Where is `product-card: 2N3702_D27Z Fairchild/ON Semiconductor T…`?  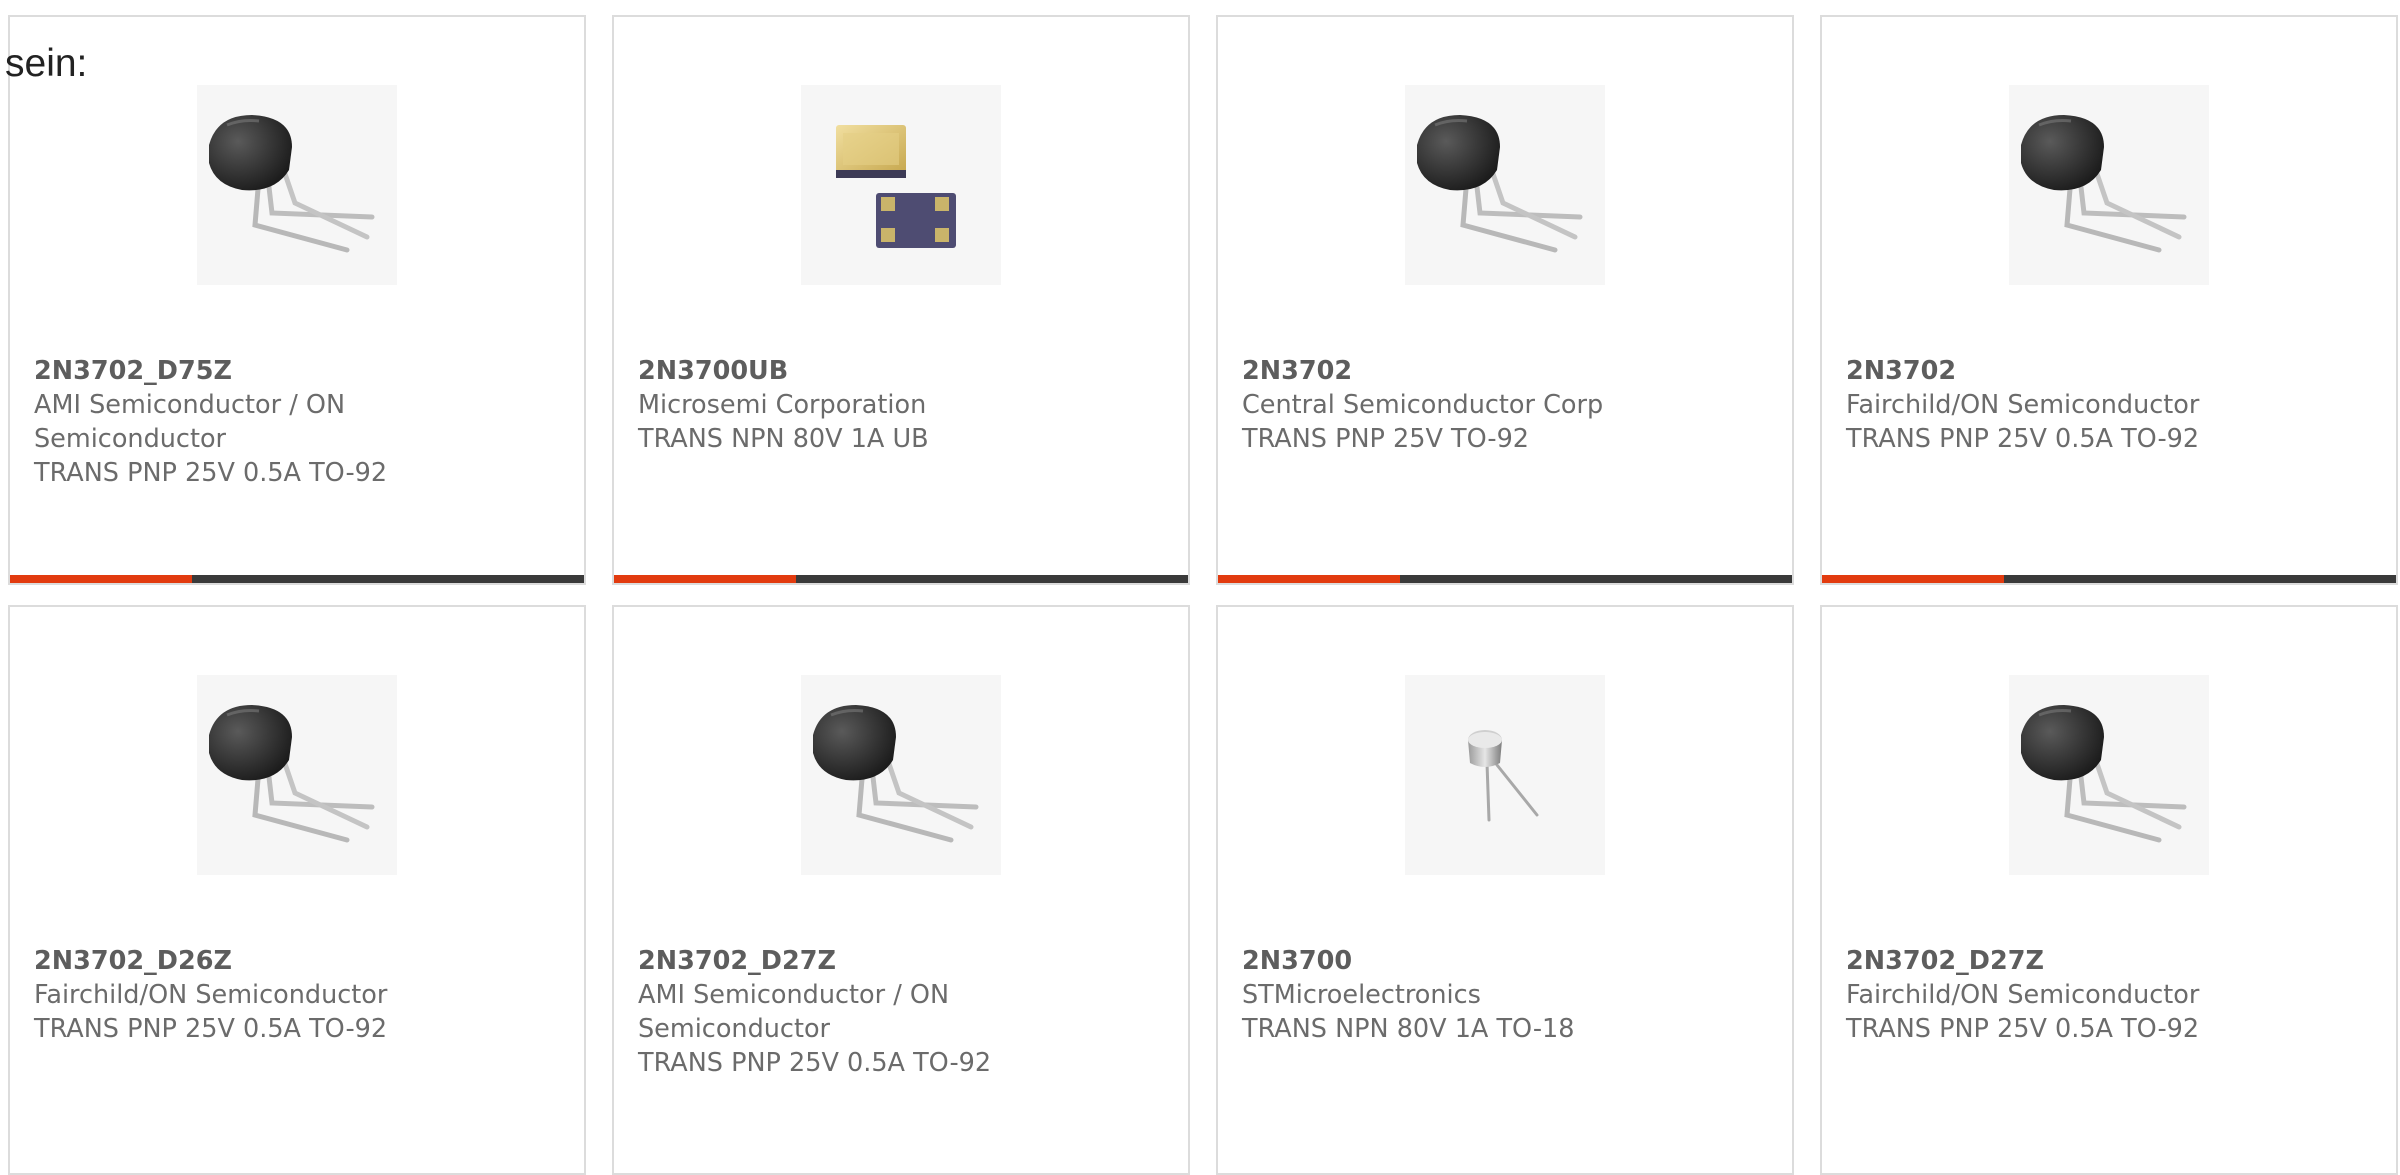 product-card: 2N3702_D27Z Fairchild/ON Semiconductor T… is located at coordinates (2109, 890).